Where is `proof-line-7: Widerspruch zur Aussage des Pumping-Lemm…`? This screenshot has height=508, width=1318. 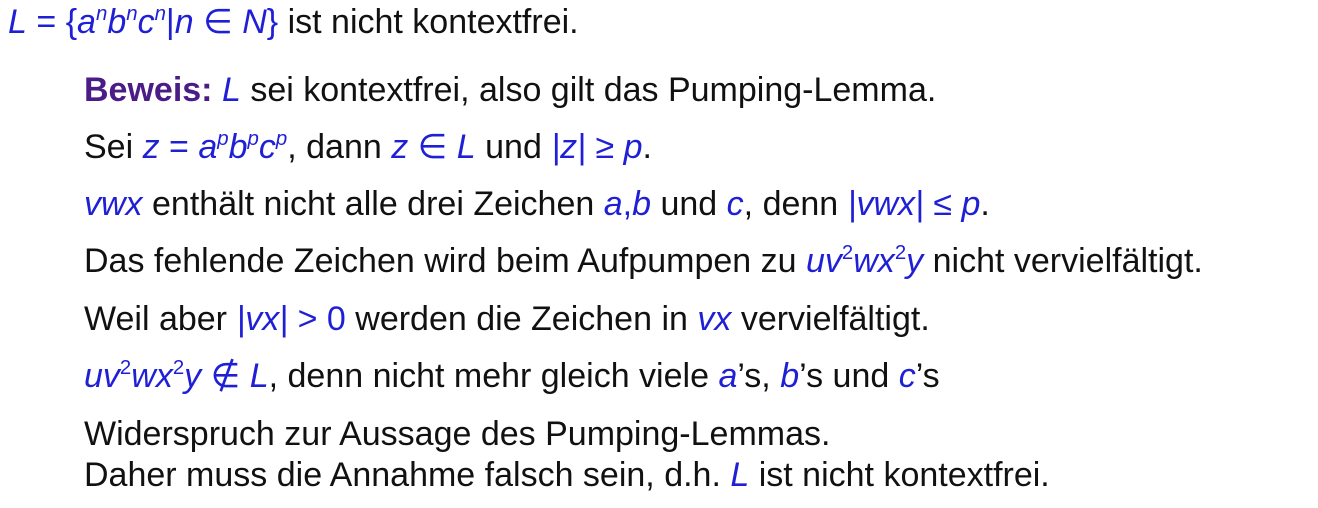 proof-line-7: Widerspruch zur Aussage des Pumping-Lemm… is located at coordinates (457, 434).